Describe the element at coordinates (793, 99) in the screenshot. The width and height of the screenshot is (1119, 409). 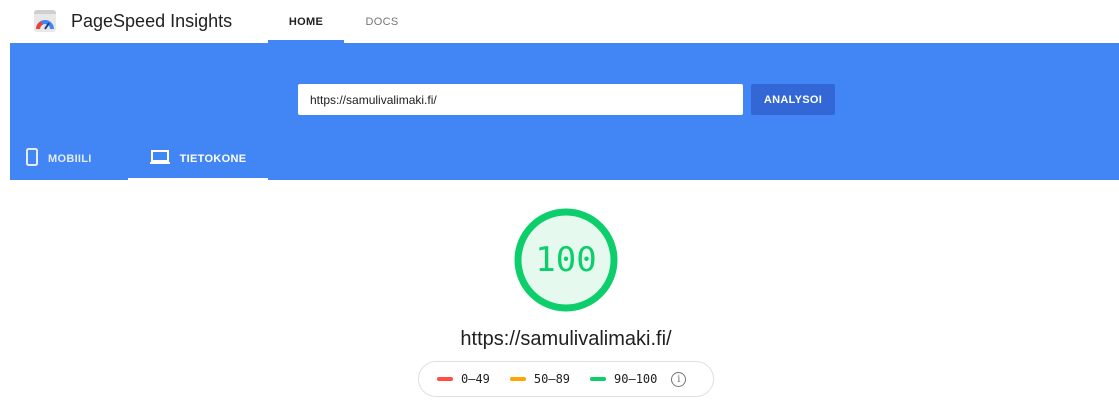
I see `analyze-button: ANALYSOI` at that location.